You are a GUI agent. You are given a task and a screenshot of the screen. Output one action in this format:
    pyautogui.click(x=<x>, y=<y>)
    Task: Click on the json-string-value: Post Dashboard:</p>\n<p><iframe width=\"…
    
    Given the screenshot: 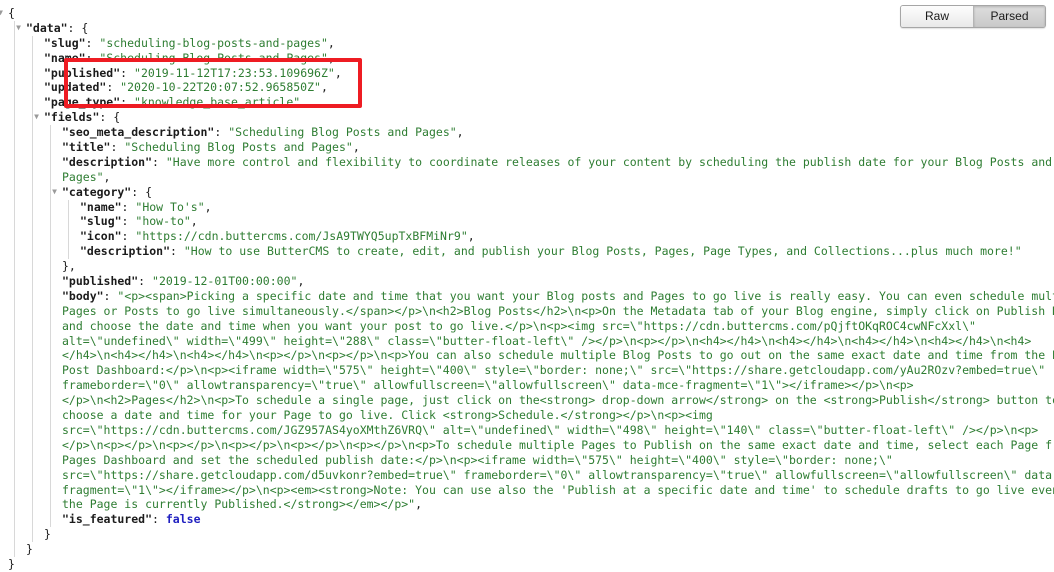 What is the action you would take?
    pyautogui.click(x=554, y=370)
    